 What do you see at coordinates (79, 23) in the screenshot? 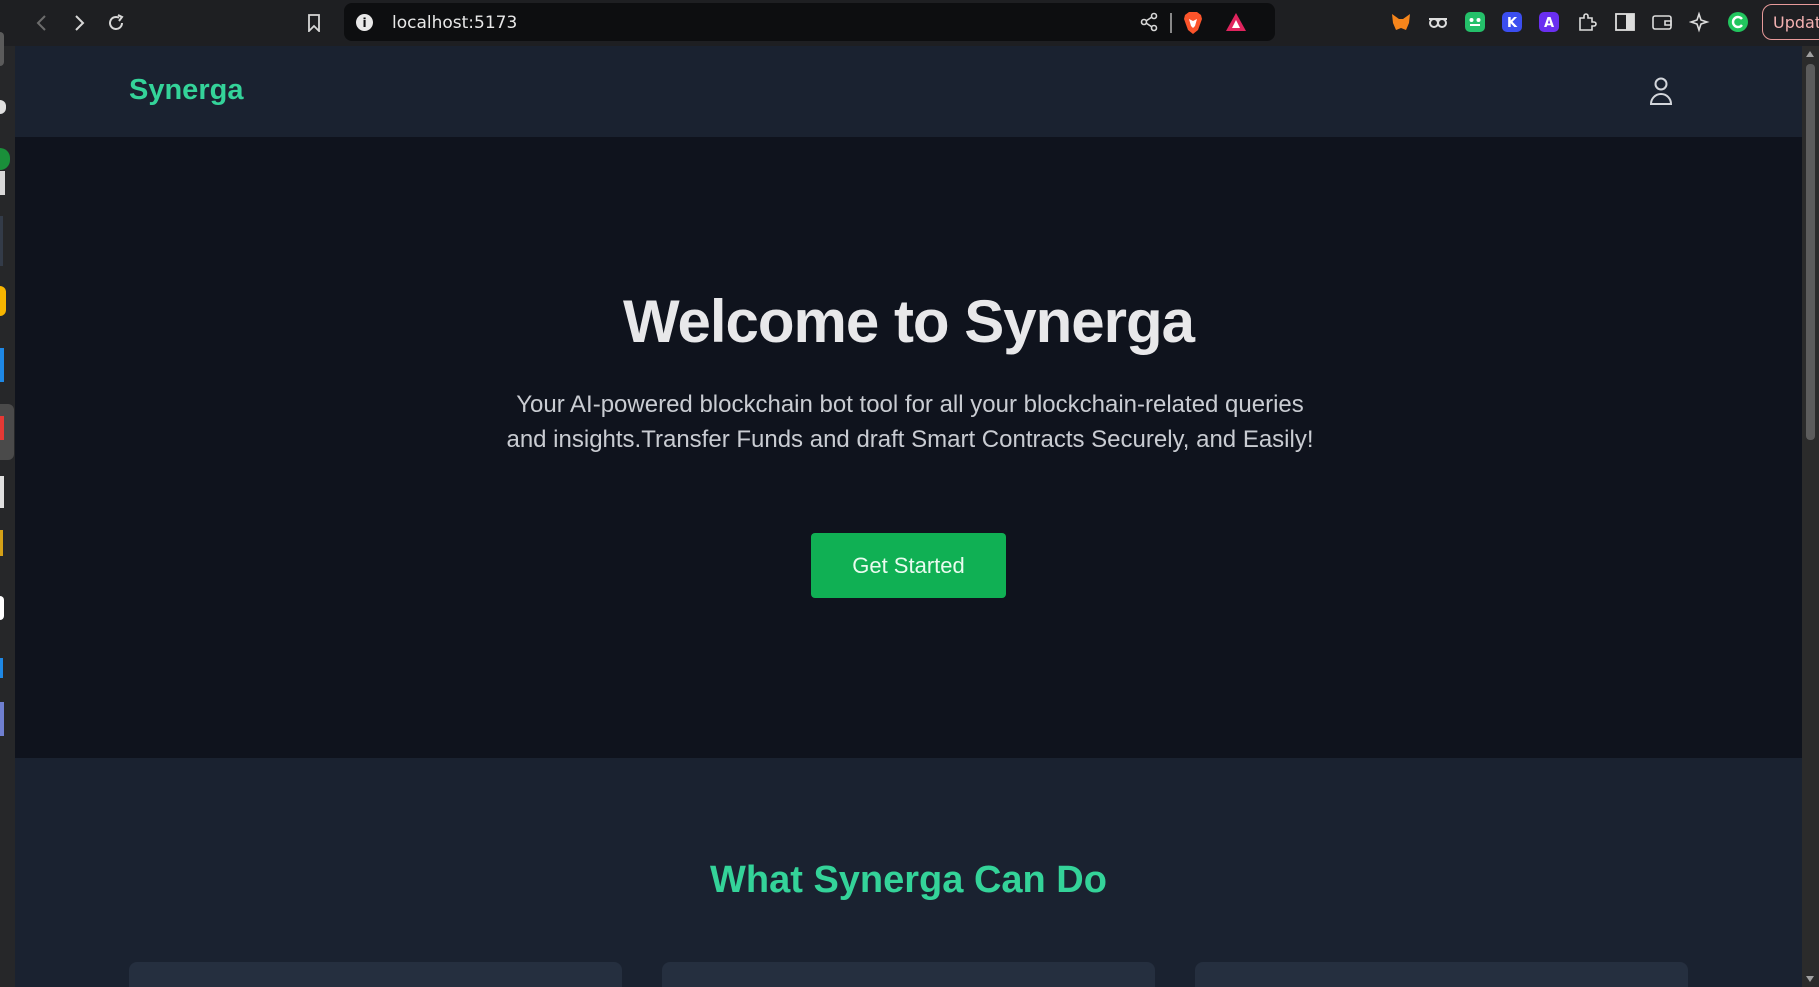
I see `forward-arrow-icon` at bounding box center [79, 23].